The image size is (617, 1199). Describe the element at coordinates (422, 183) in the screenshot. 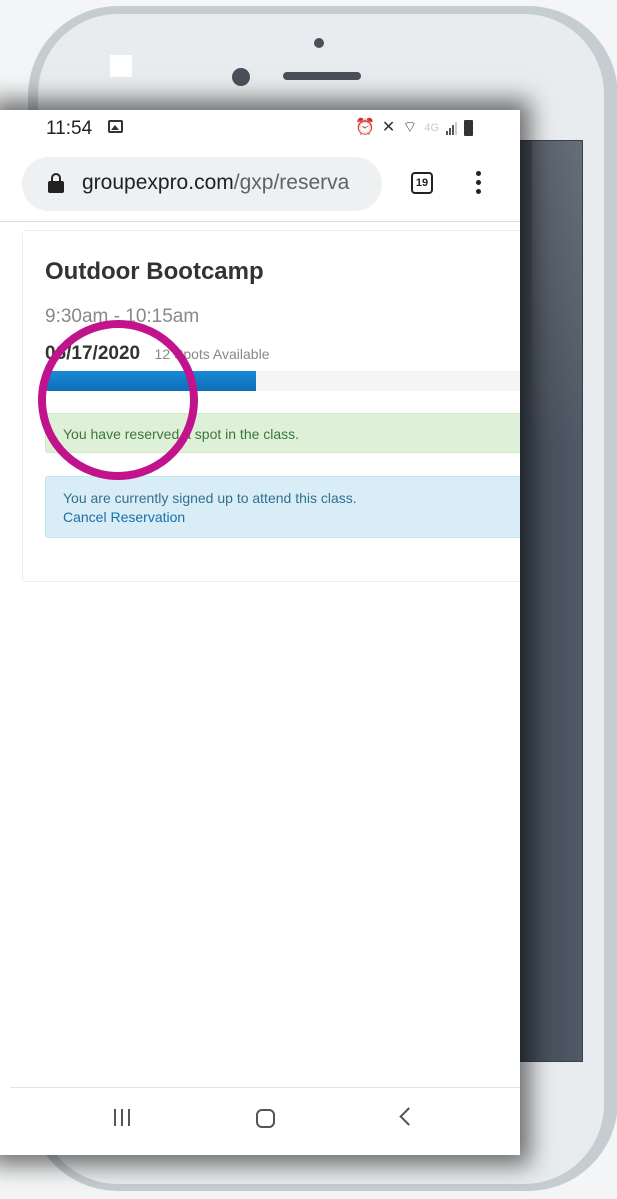

I see `tab-switcher-button: 19` at that location.